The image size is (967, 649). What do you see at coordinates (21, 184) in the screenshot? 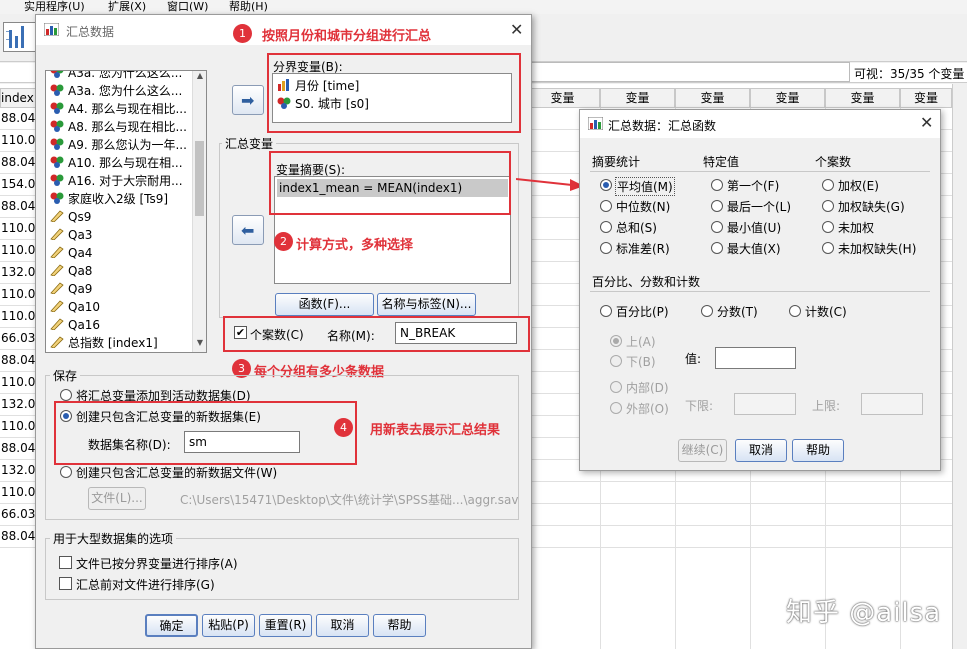
I see `table-cell: 154.06` at bounding box center [21, 184].